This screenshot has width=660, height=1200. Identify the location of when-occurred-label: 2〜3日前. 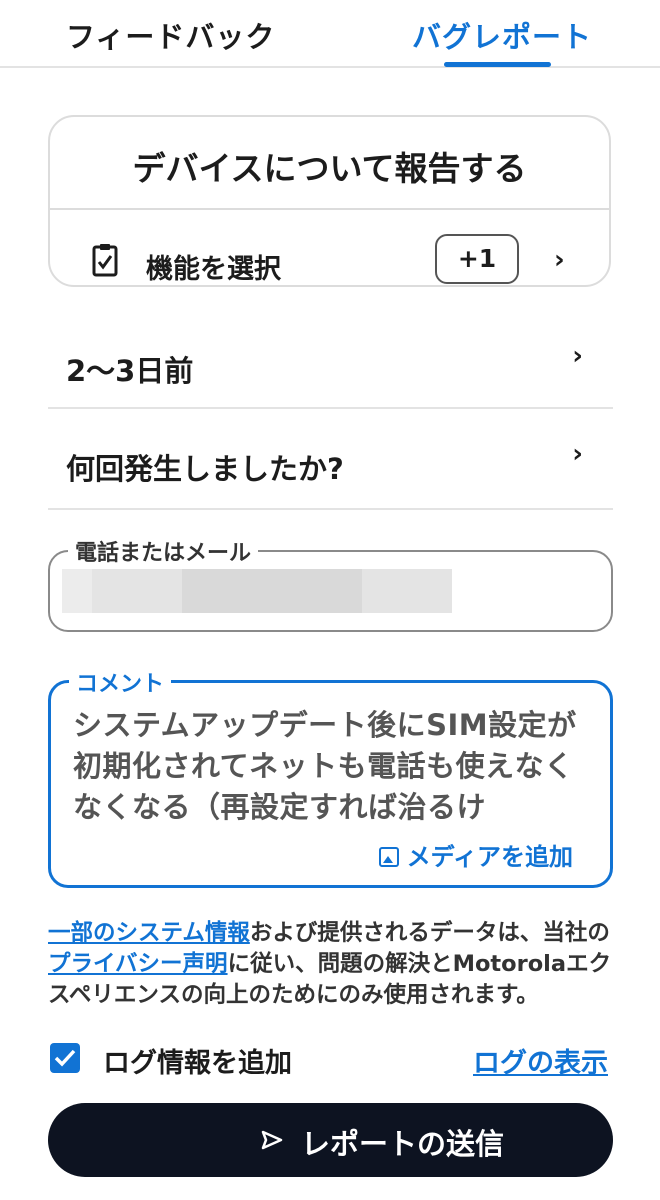
(130, 371).